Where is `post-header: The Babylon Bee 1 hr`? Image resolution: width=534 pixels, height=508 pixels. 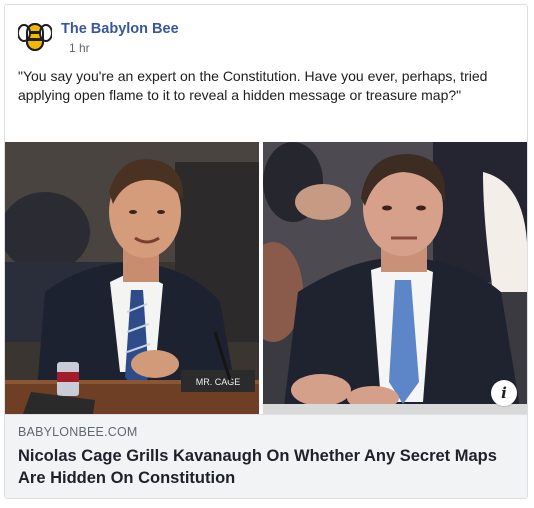 post-header: The Babylon Bee 1 hr is located at coordinates (257, 39).